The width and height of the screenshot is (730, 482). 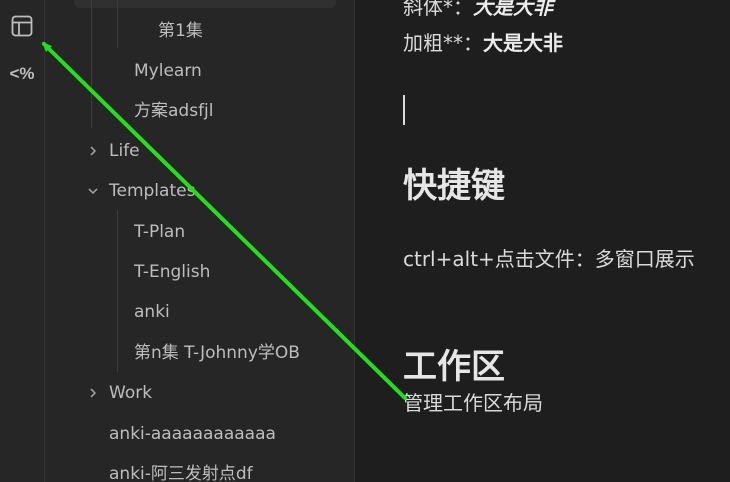 What do you see at coordinates (205, 4) in the screenshot?
I see `selected-item-highlight` at bounding box center [205, 4].